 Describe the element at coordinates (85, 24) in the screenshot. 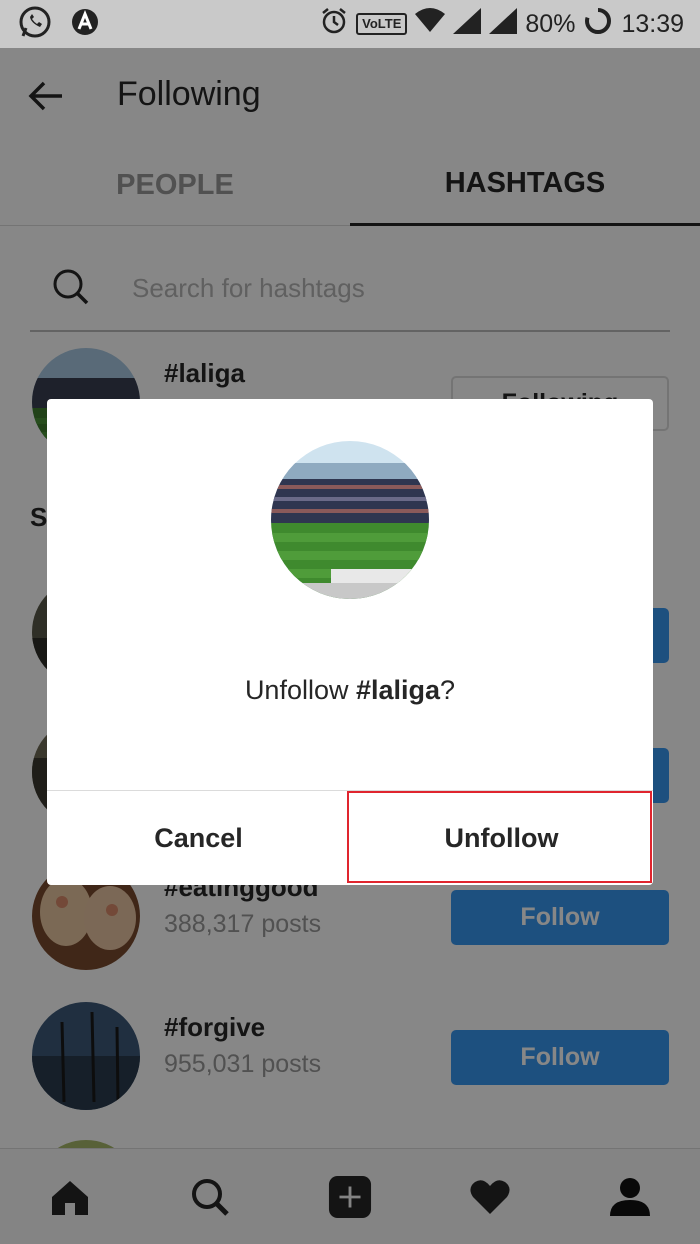

I see `arrow-app-icon` at that location.